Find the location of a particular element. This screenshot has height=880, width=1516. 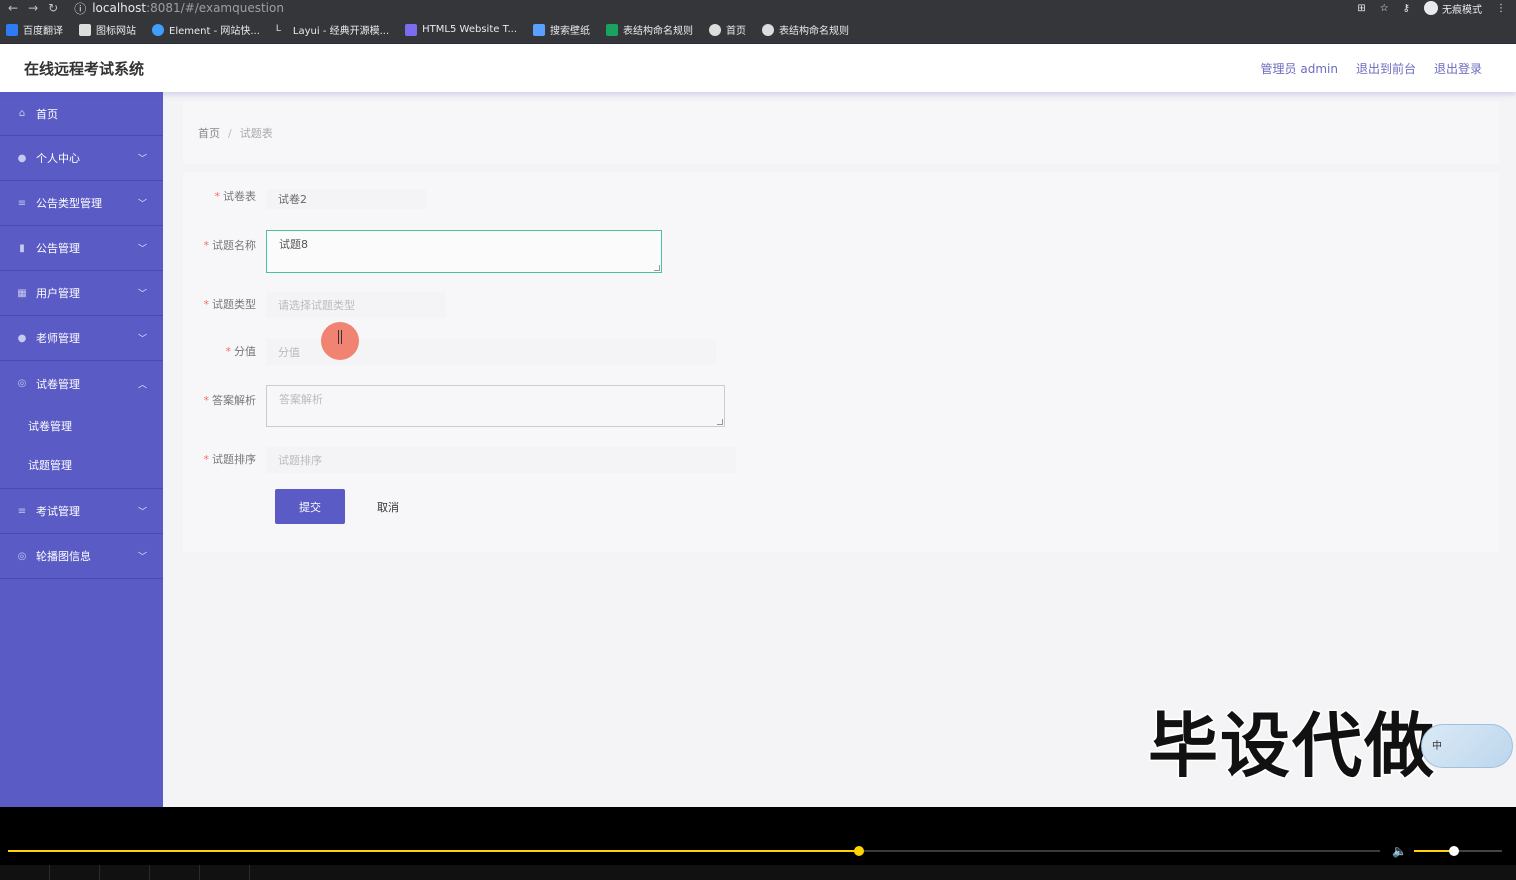

url-path: :8081/#/examquestion is located at coordinates (215, 8).